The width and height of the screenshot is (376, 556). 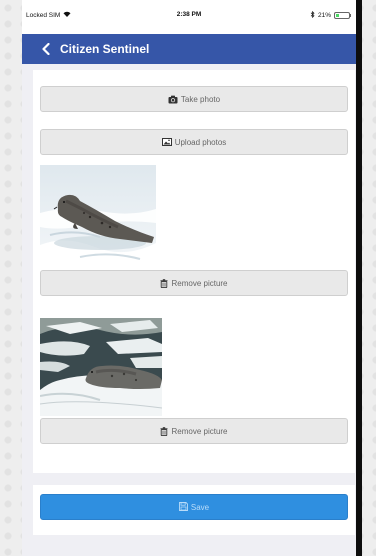 What do you see at coordinates (105, 49) in the screenshot?
I see `page-title: Citizen Sentinel` at bounding box center [105, 49].